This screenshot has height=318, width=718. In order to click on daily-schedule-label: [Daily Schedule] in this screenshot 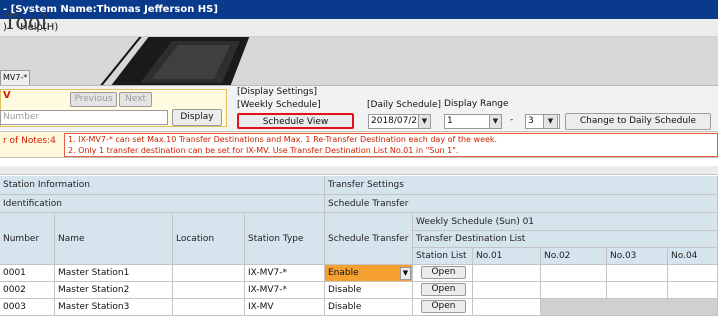, I will do `click(404, 105)`.